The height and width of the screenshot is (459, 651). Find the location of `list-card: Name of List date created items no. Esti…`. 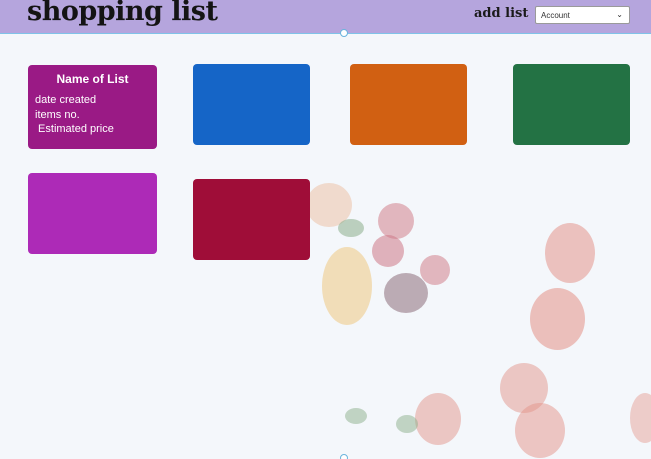

list-card: Name of List date created items no. Esti… is located at coordinates (92, 107).